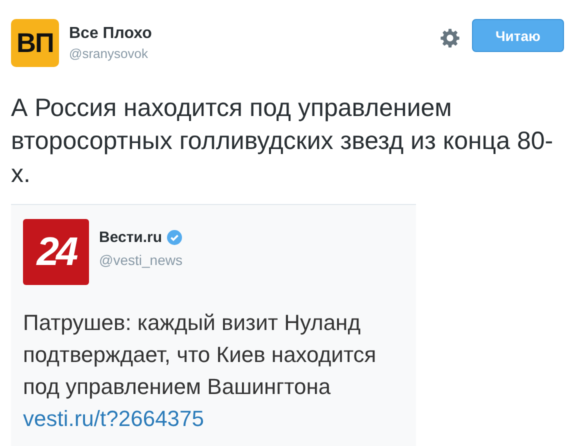  What do you see at coordinates (109, 53) in the screenshot?
I see `author-handle: @sranysovok` at bounding box center [109, 53].